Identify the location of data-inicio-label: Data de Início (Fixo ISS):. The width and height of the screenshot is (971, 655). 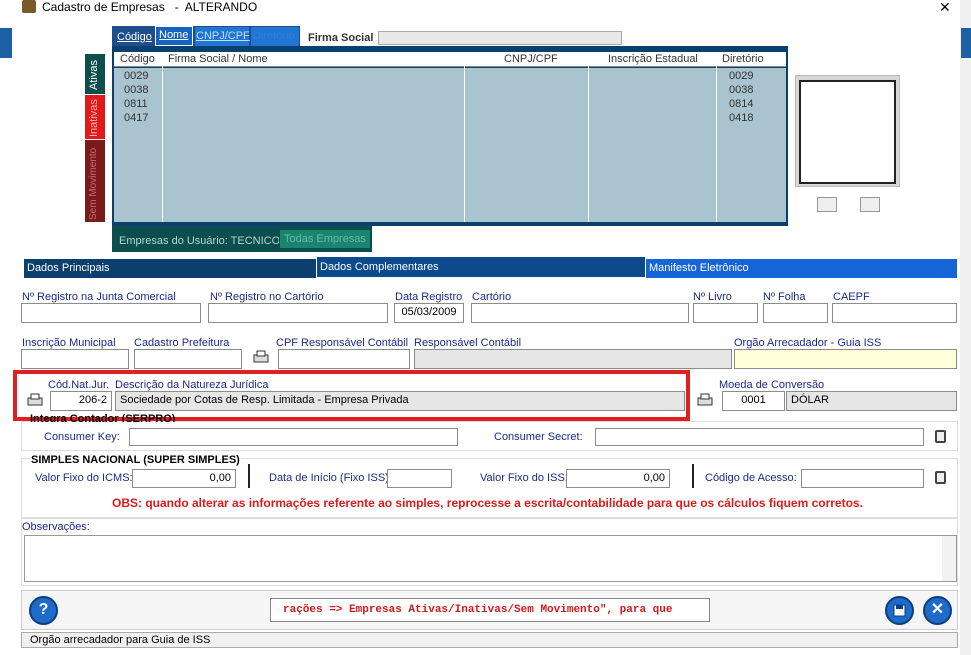
(330, 478).